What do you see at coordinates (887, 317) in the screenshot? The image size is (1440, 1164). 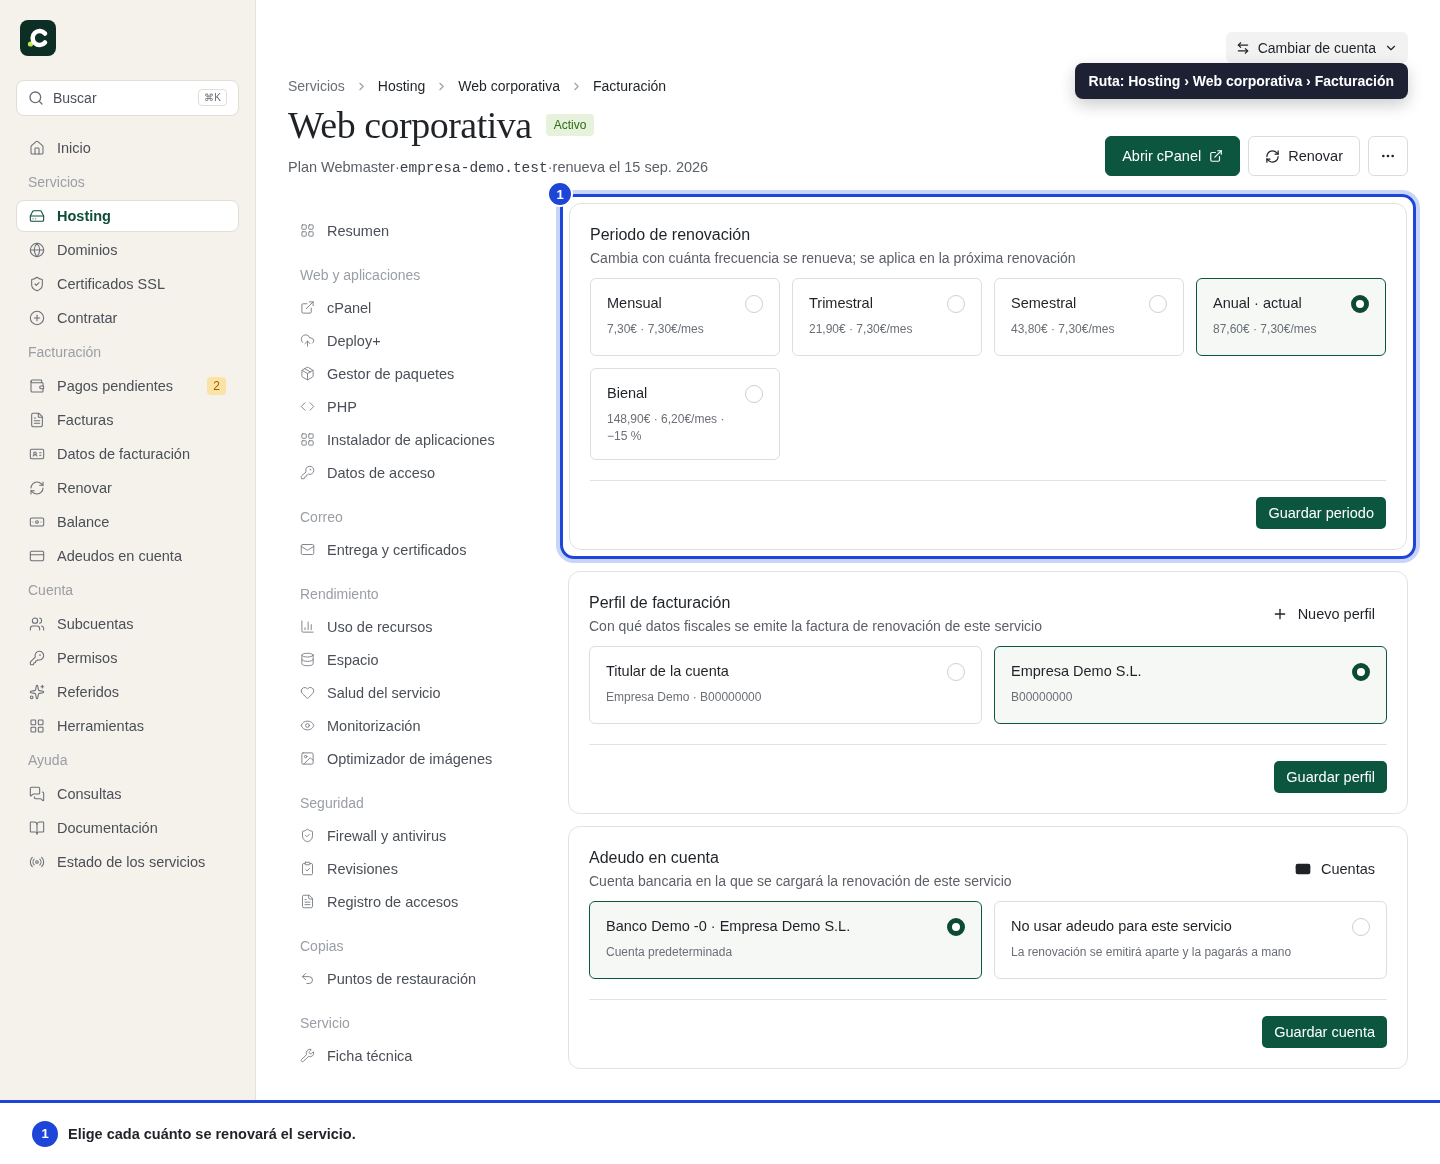 I see `option-card: Trimestral 21,90€ · 7,30€/mes` at bounding box center [887, 317].